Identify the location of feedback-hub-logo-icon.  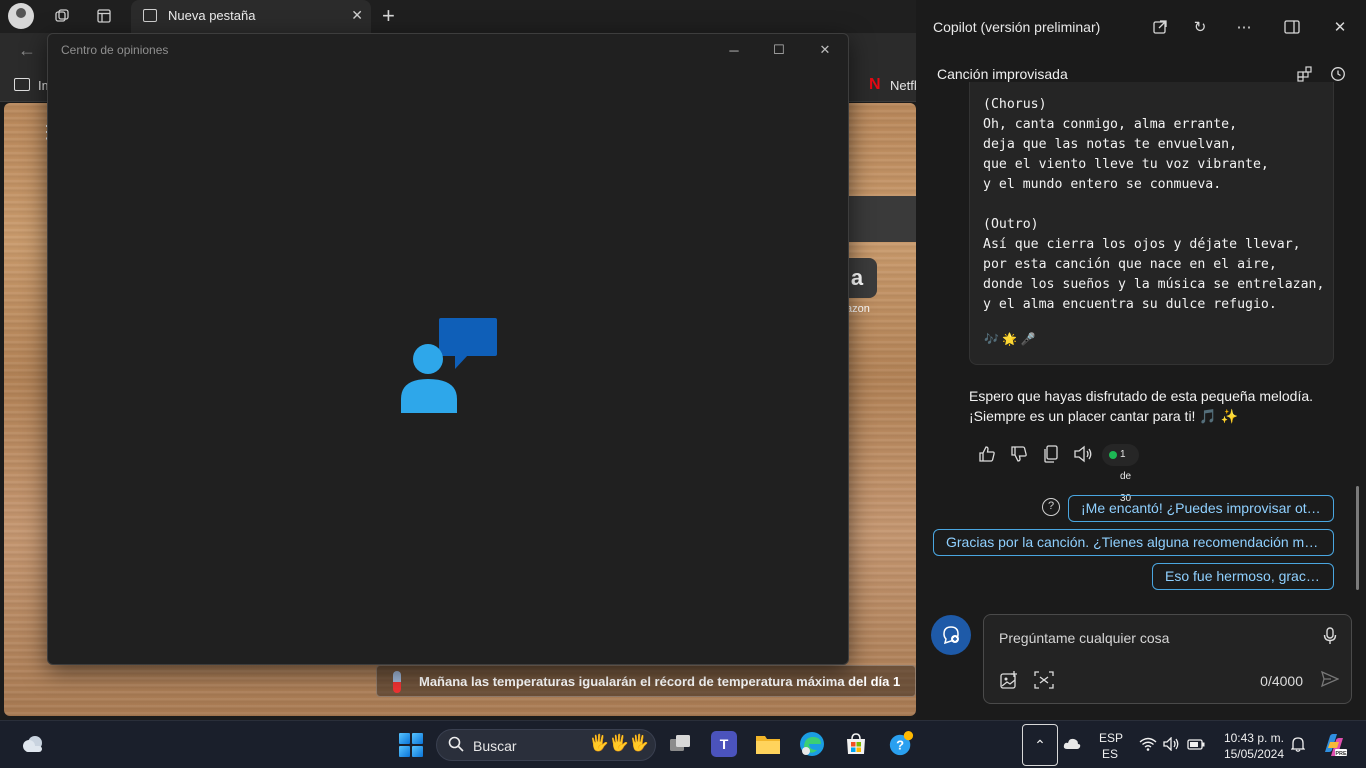
(449, 365).